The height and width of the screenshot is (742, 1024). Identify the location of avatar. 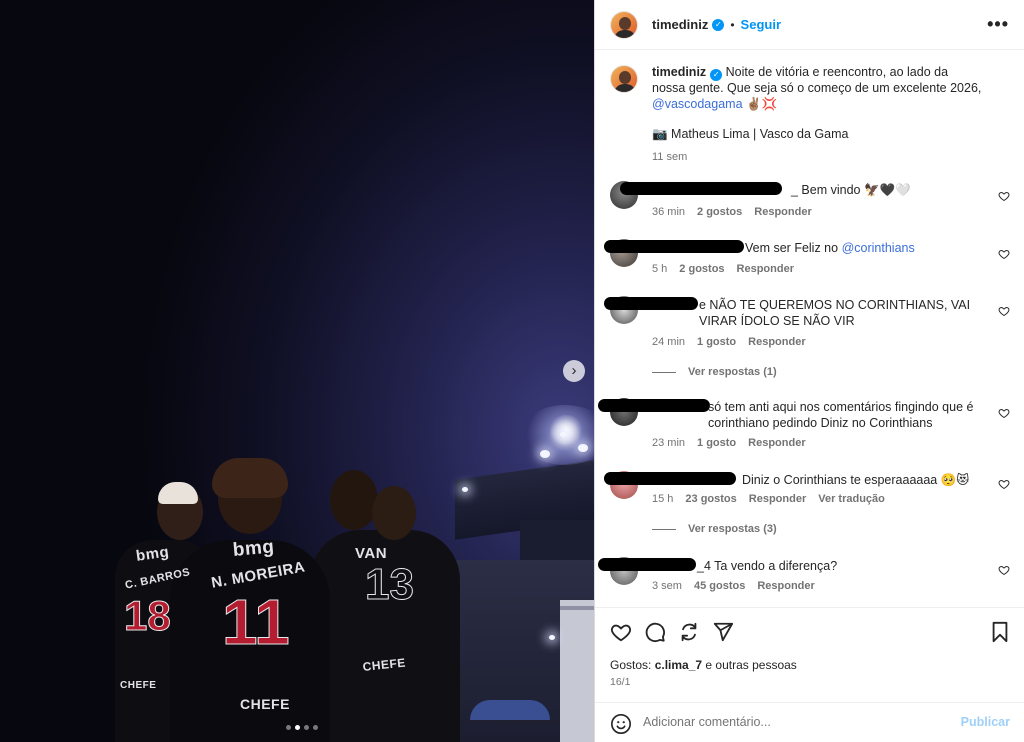
(624, 24).